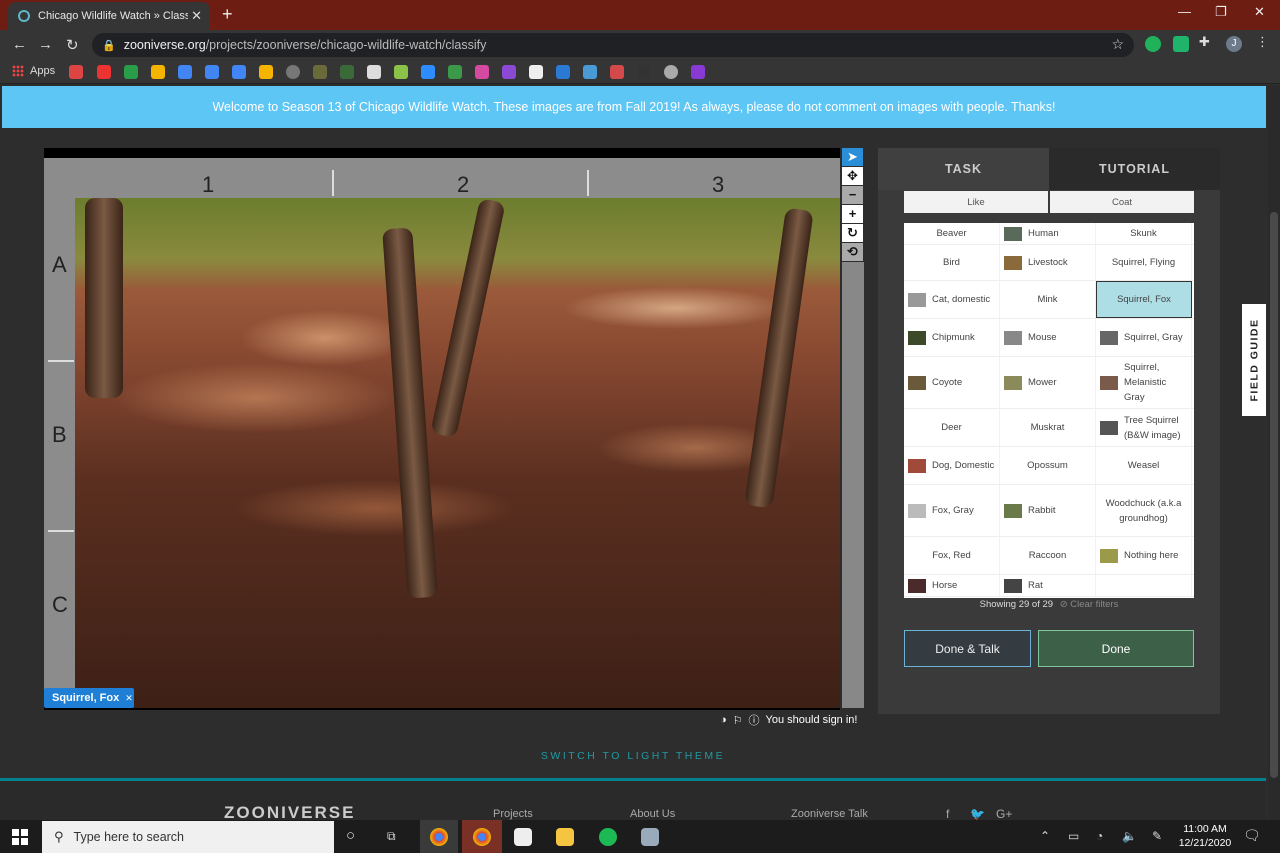 This screenshot has width=1280, height=853. What do you see at coordinates (188, 837) in the screenshot?
I see `taskbar-search-input: ⚲ Type here to search` at bounding box center [188, 837].